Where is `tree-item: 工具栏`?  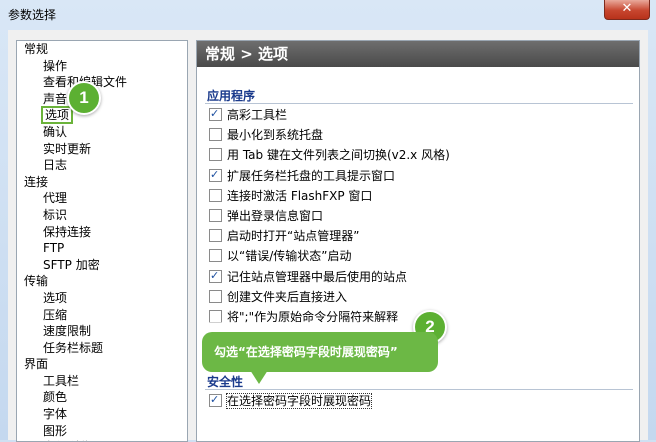 tree-item: 工具栏 is located at coordinates (102, 381).